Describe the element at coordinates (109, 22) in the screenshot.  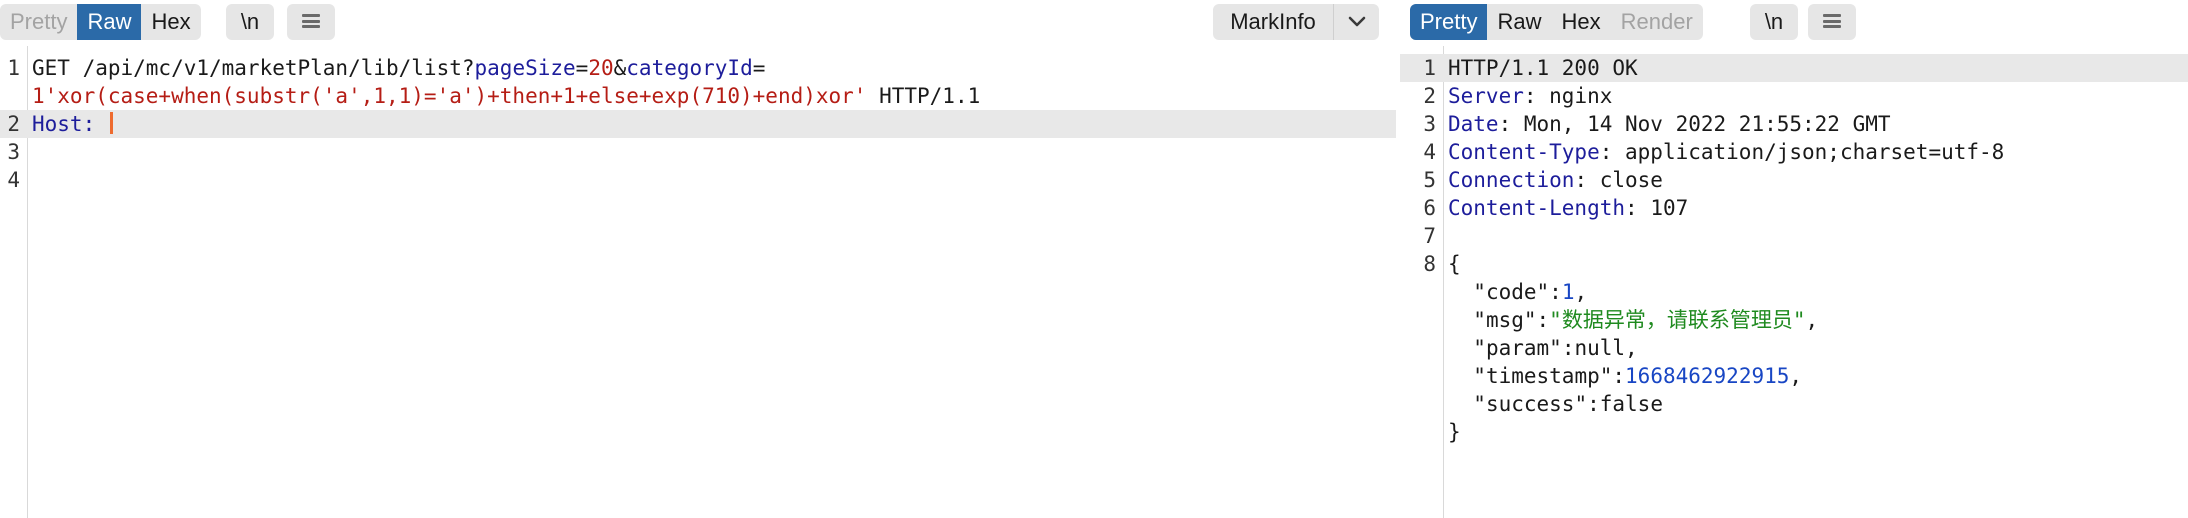
I see `request-tab-raw: Raw` at that location.